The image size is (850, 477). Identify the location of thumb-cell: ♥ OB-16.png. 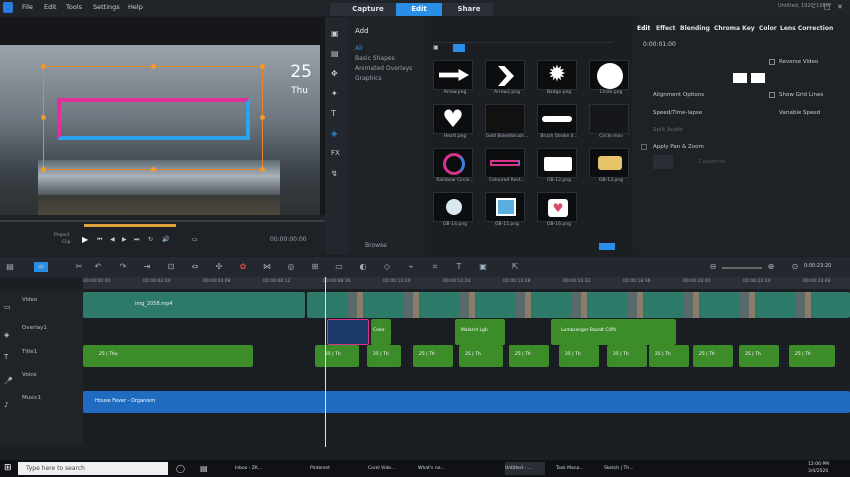
(559, 209).